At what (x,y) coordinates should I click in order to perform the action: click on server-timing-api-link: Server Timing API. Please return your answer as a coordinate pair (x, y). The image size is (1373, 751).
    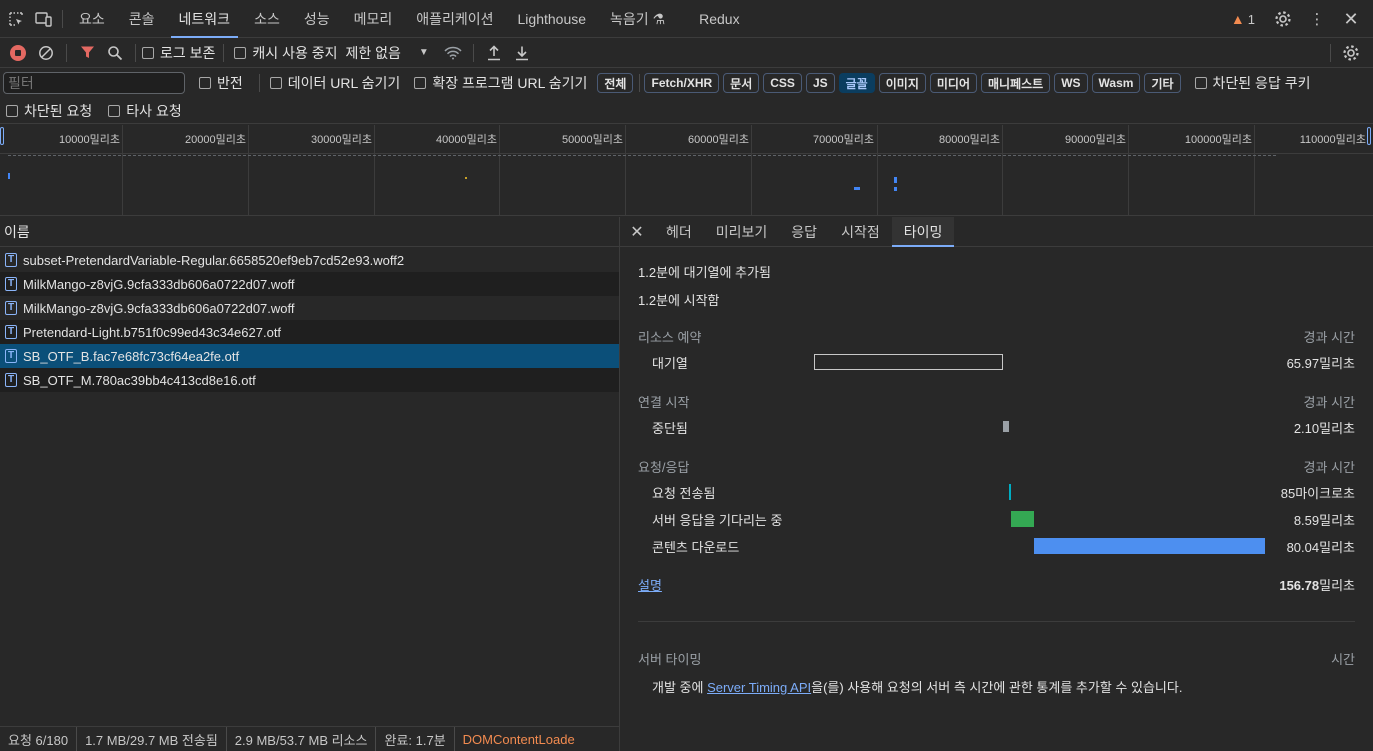
    Looking at the image, I should click on (759, 687).